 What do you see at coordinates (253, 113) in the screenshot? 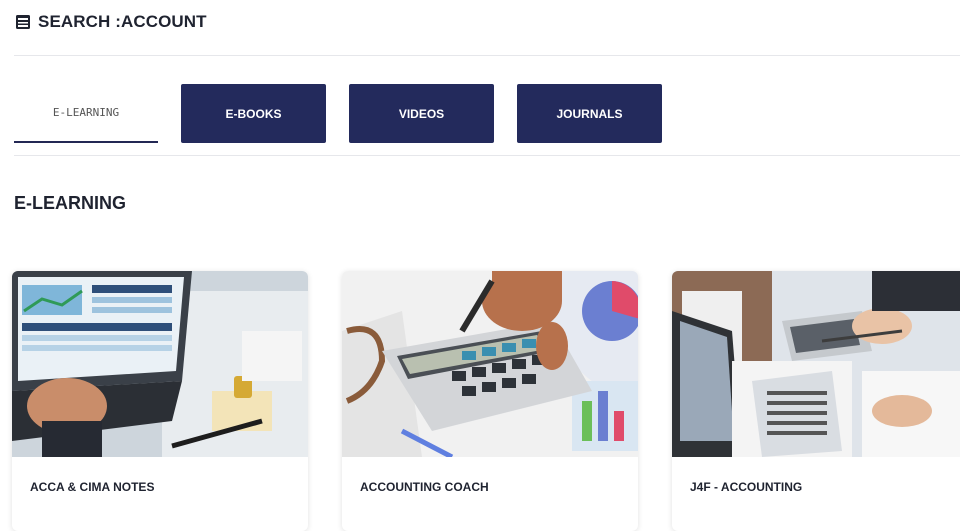
I see `tab-e-books: E-BOOKS` at bounding box center [253, 113].